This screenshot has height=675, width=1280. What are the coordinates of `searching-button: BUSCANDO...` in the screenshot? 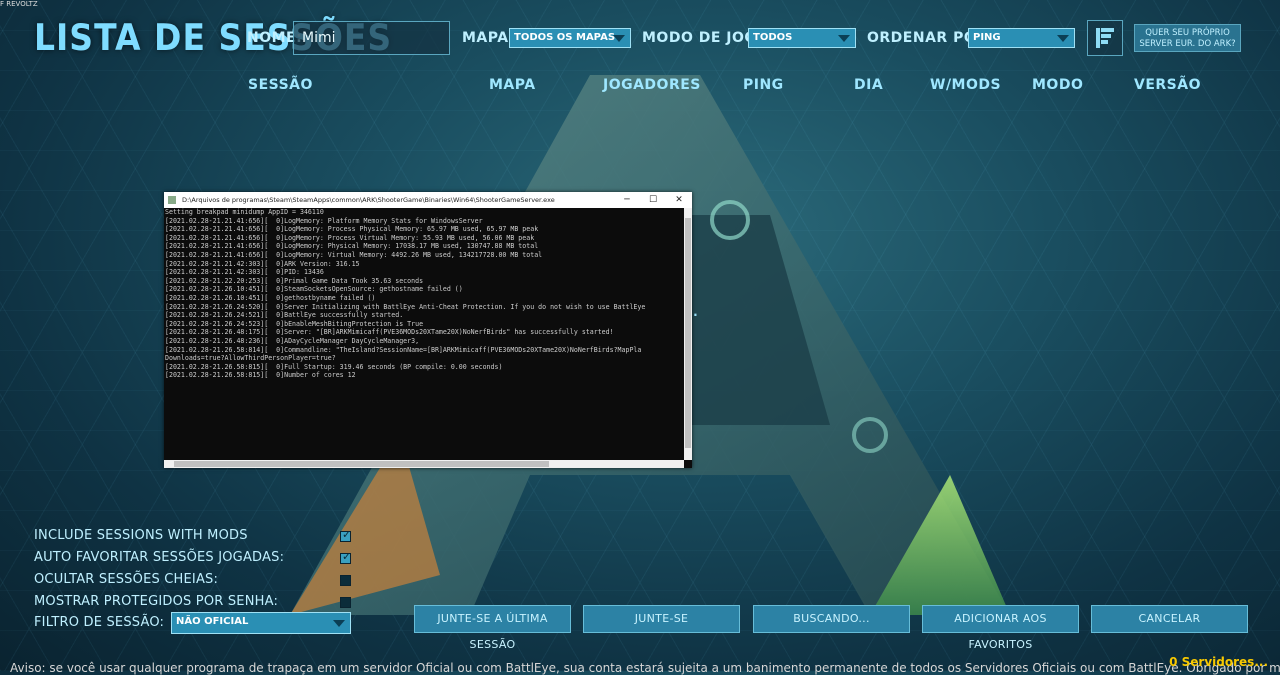 It's located at (831, 619).